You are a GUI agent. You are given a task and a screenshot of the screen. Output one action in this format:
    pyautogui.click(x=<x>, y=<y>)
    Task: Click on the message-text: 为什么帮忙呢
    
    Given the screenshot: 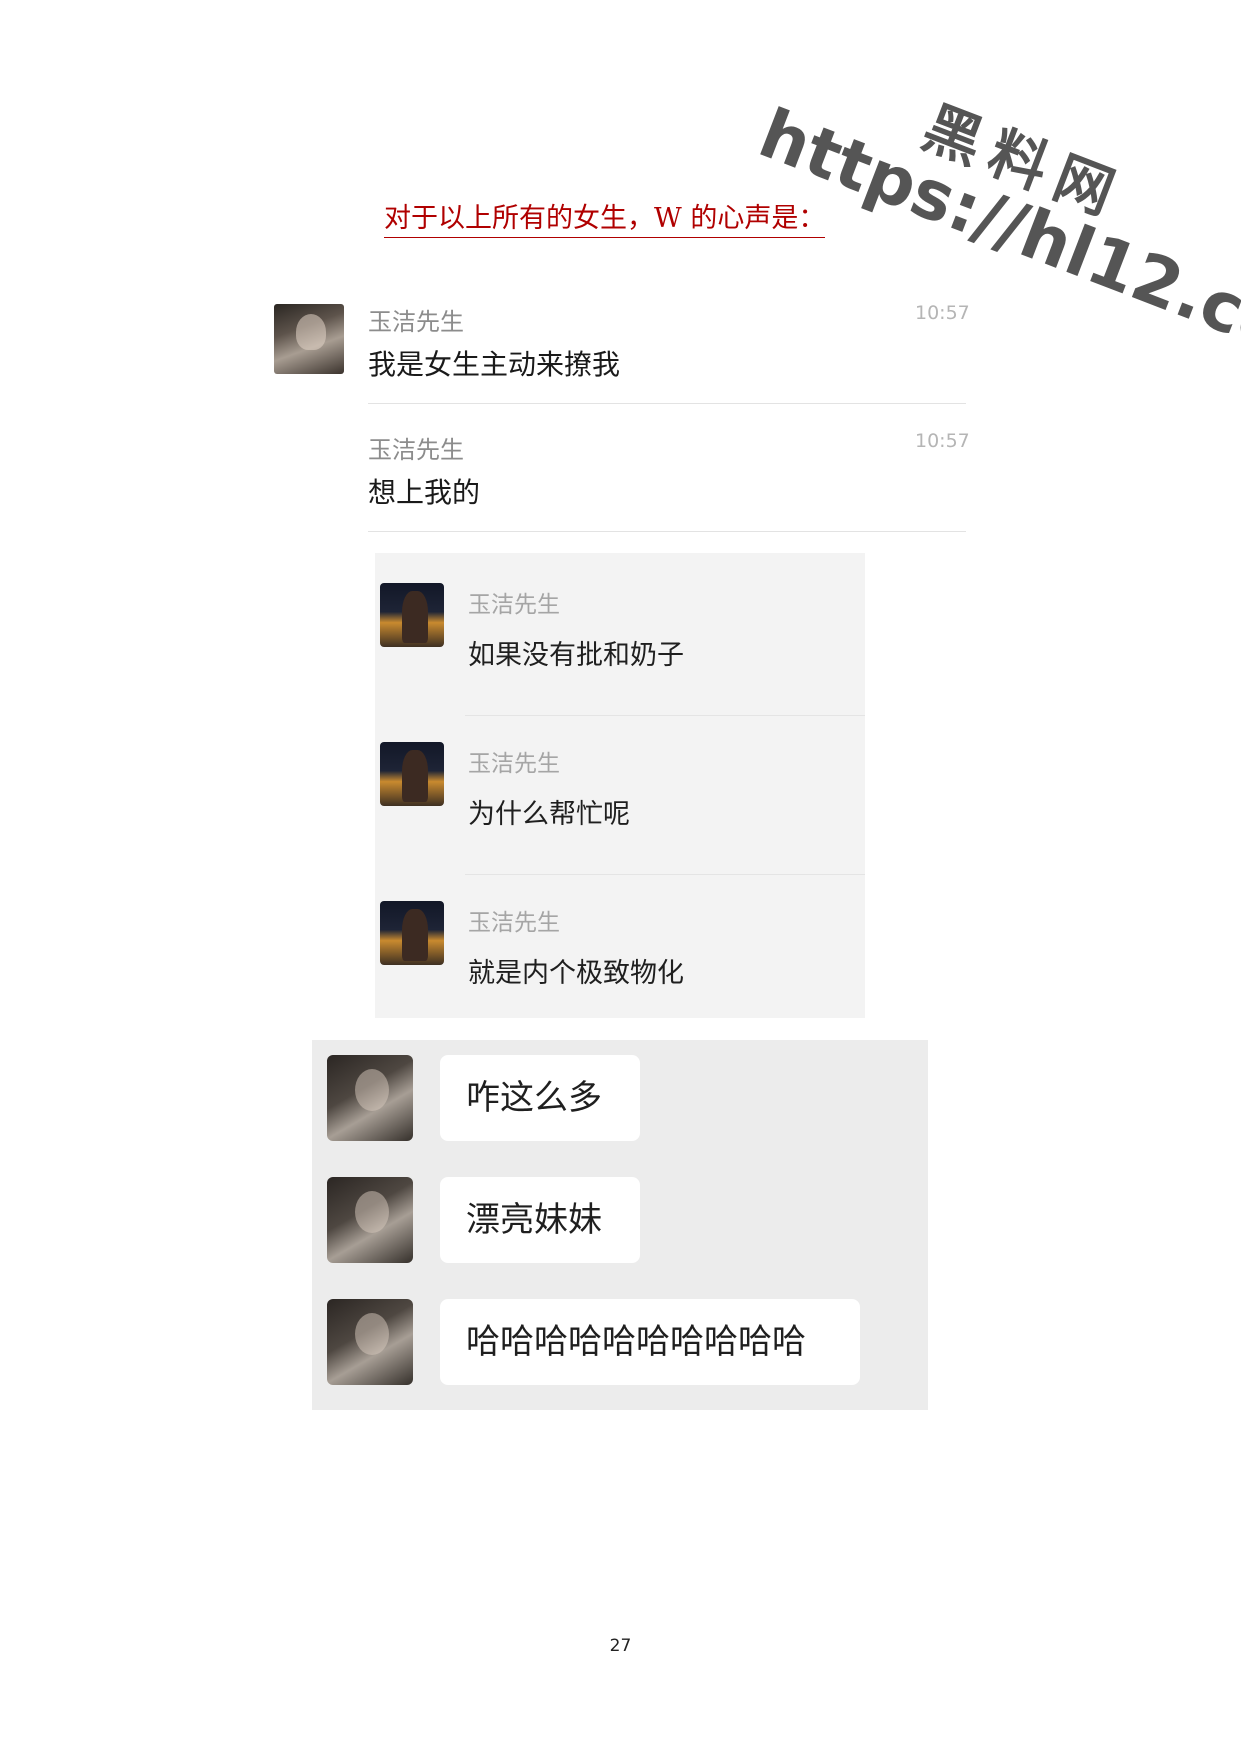 What is the action you would take?
    pyautogui.click(x=549, y=814)
    